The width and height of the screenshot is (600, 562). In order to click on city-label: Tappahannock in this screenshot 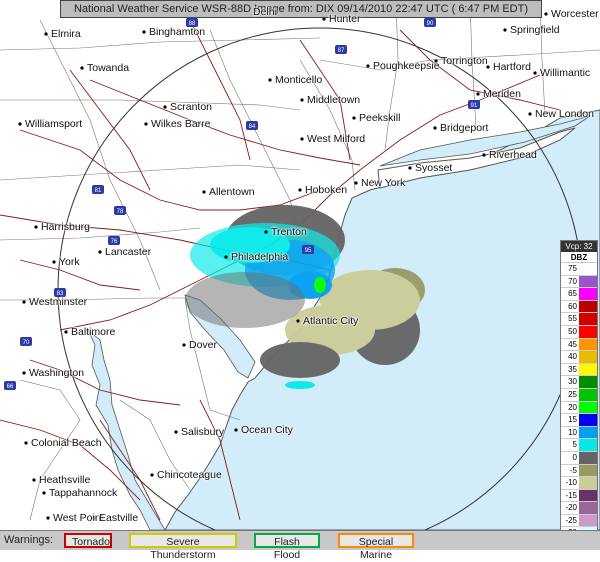, I will do `click(83, 493)`.